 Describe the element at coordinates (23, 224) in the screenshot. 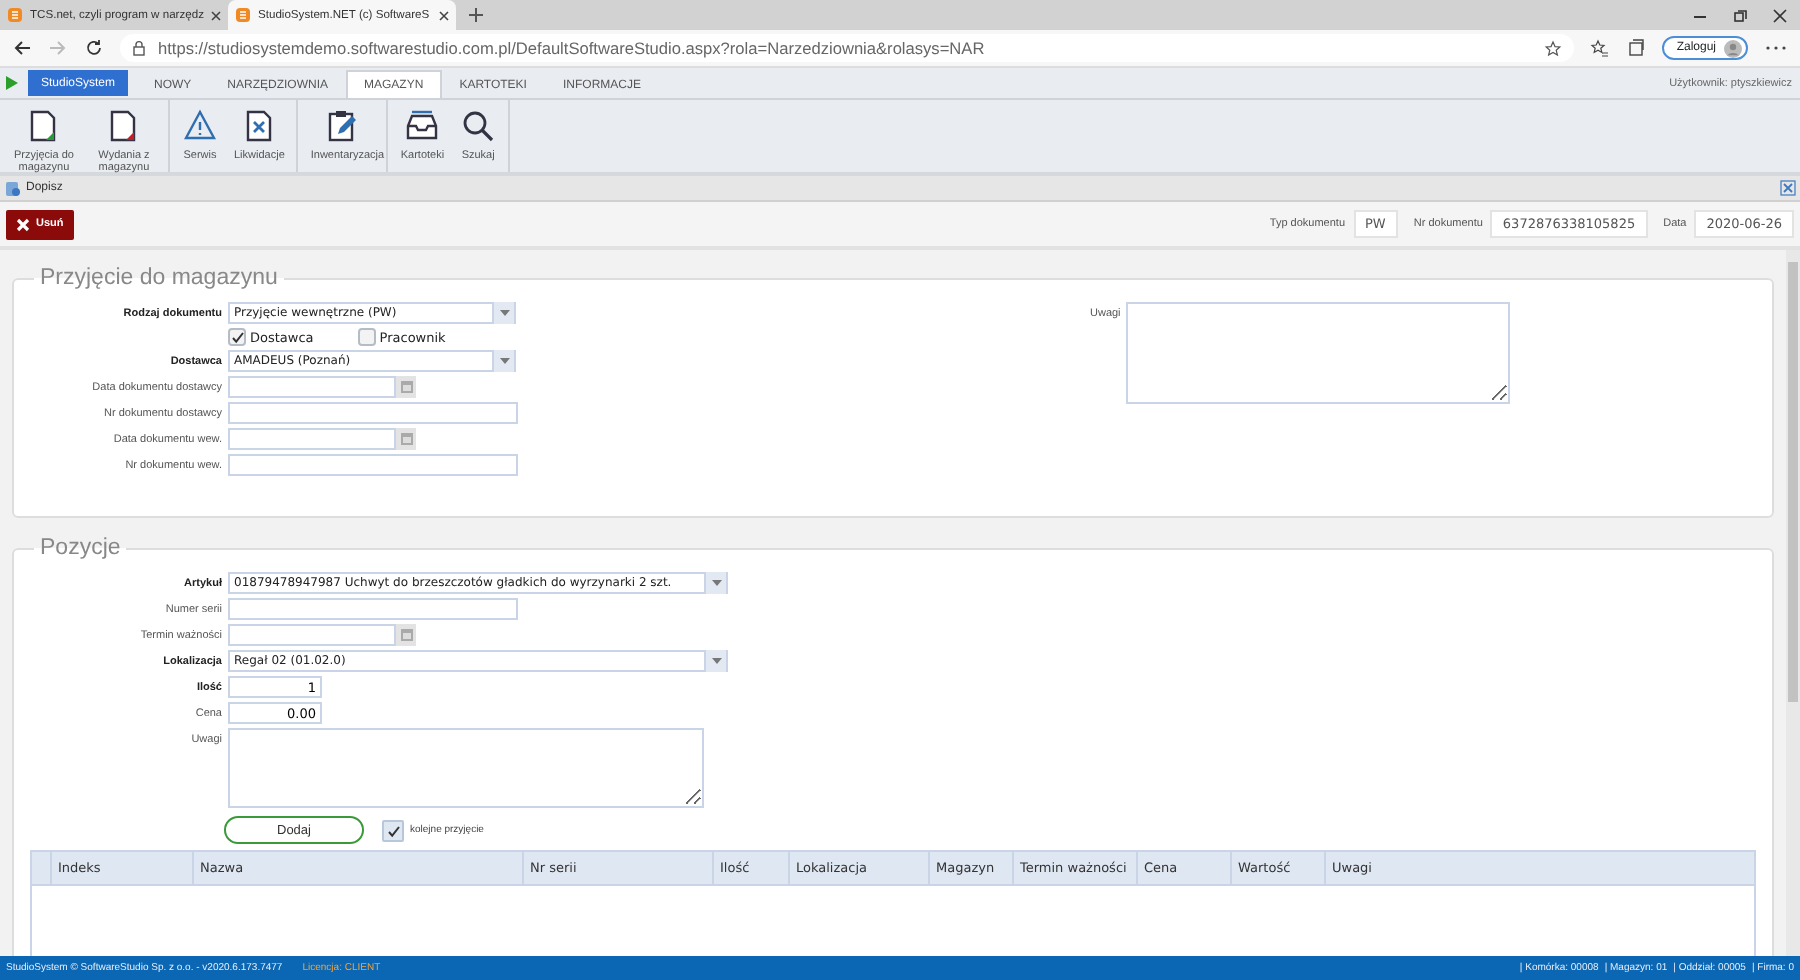

I see `x-icon` at that location.